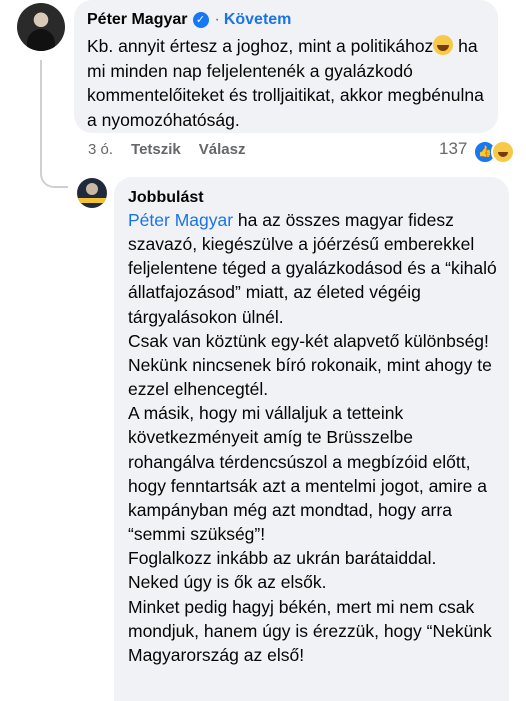 The height and width of the screenshot is (701, 526). Describe the element at coordinates (258, 20) in the screenshot. I see `follow-status-link: Követem` at that location.